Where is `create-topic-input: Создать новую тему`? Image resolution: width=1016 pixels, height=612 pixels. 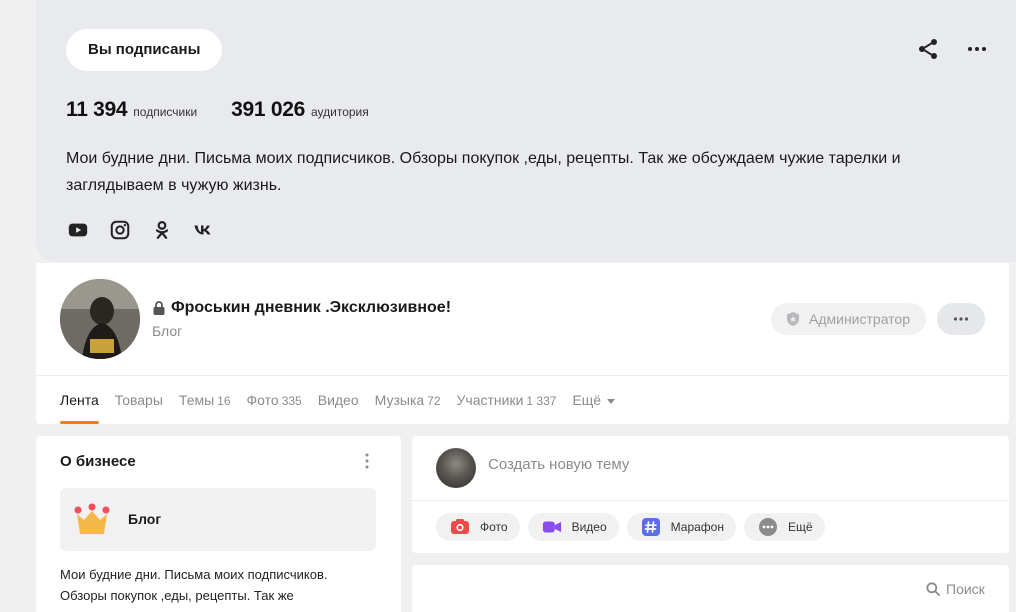
create-topic-input: Создать новую тему is located at coordinates (558, 464).